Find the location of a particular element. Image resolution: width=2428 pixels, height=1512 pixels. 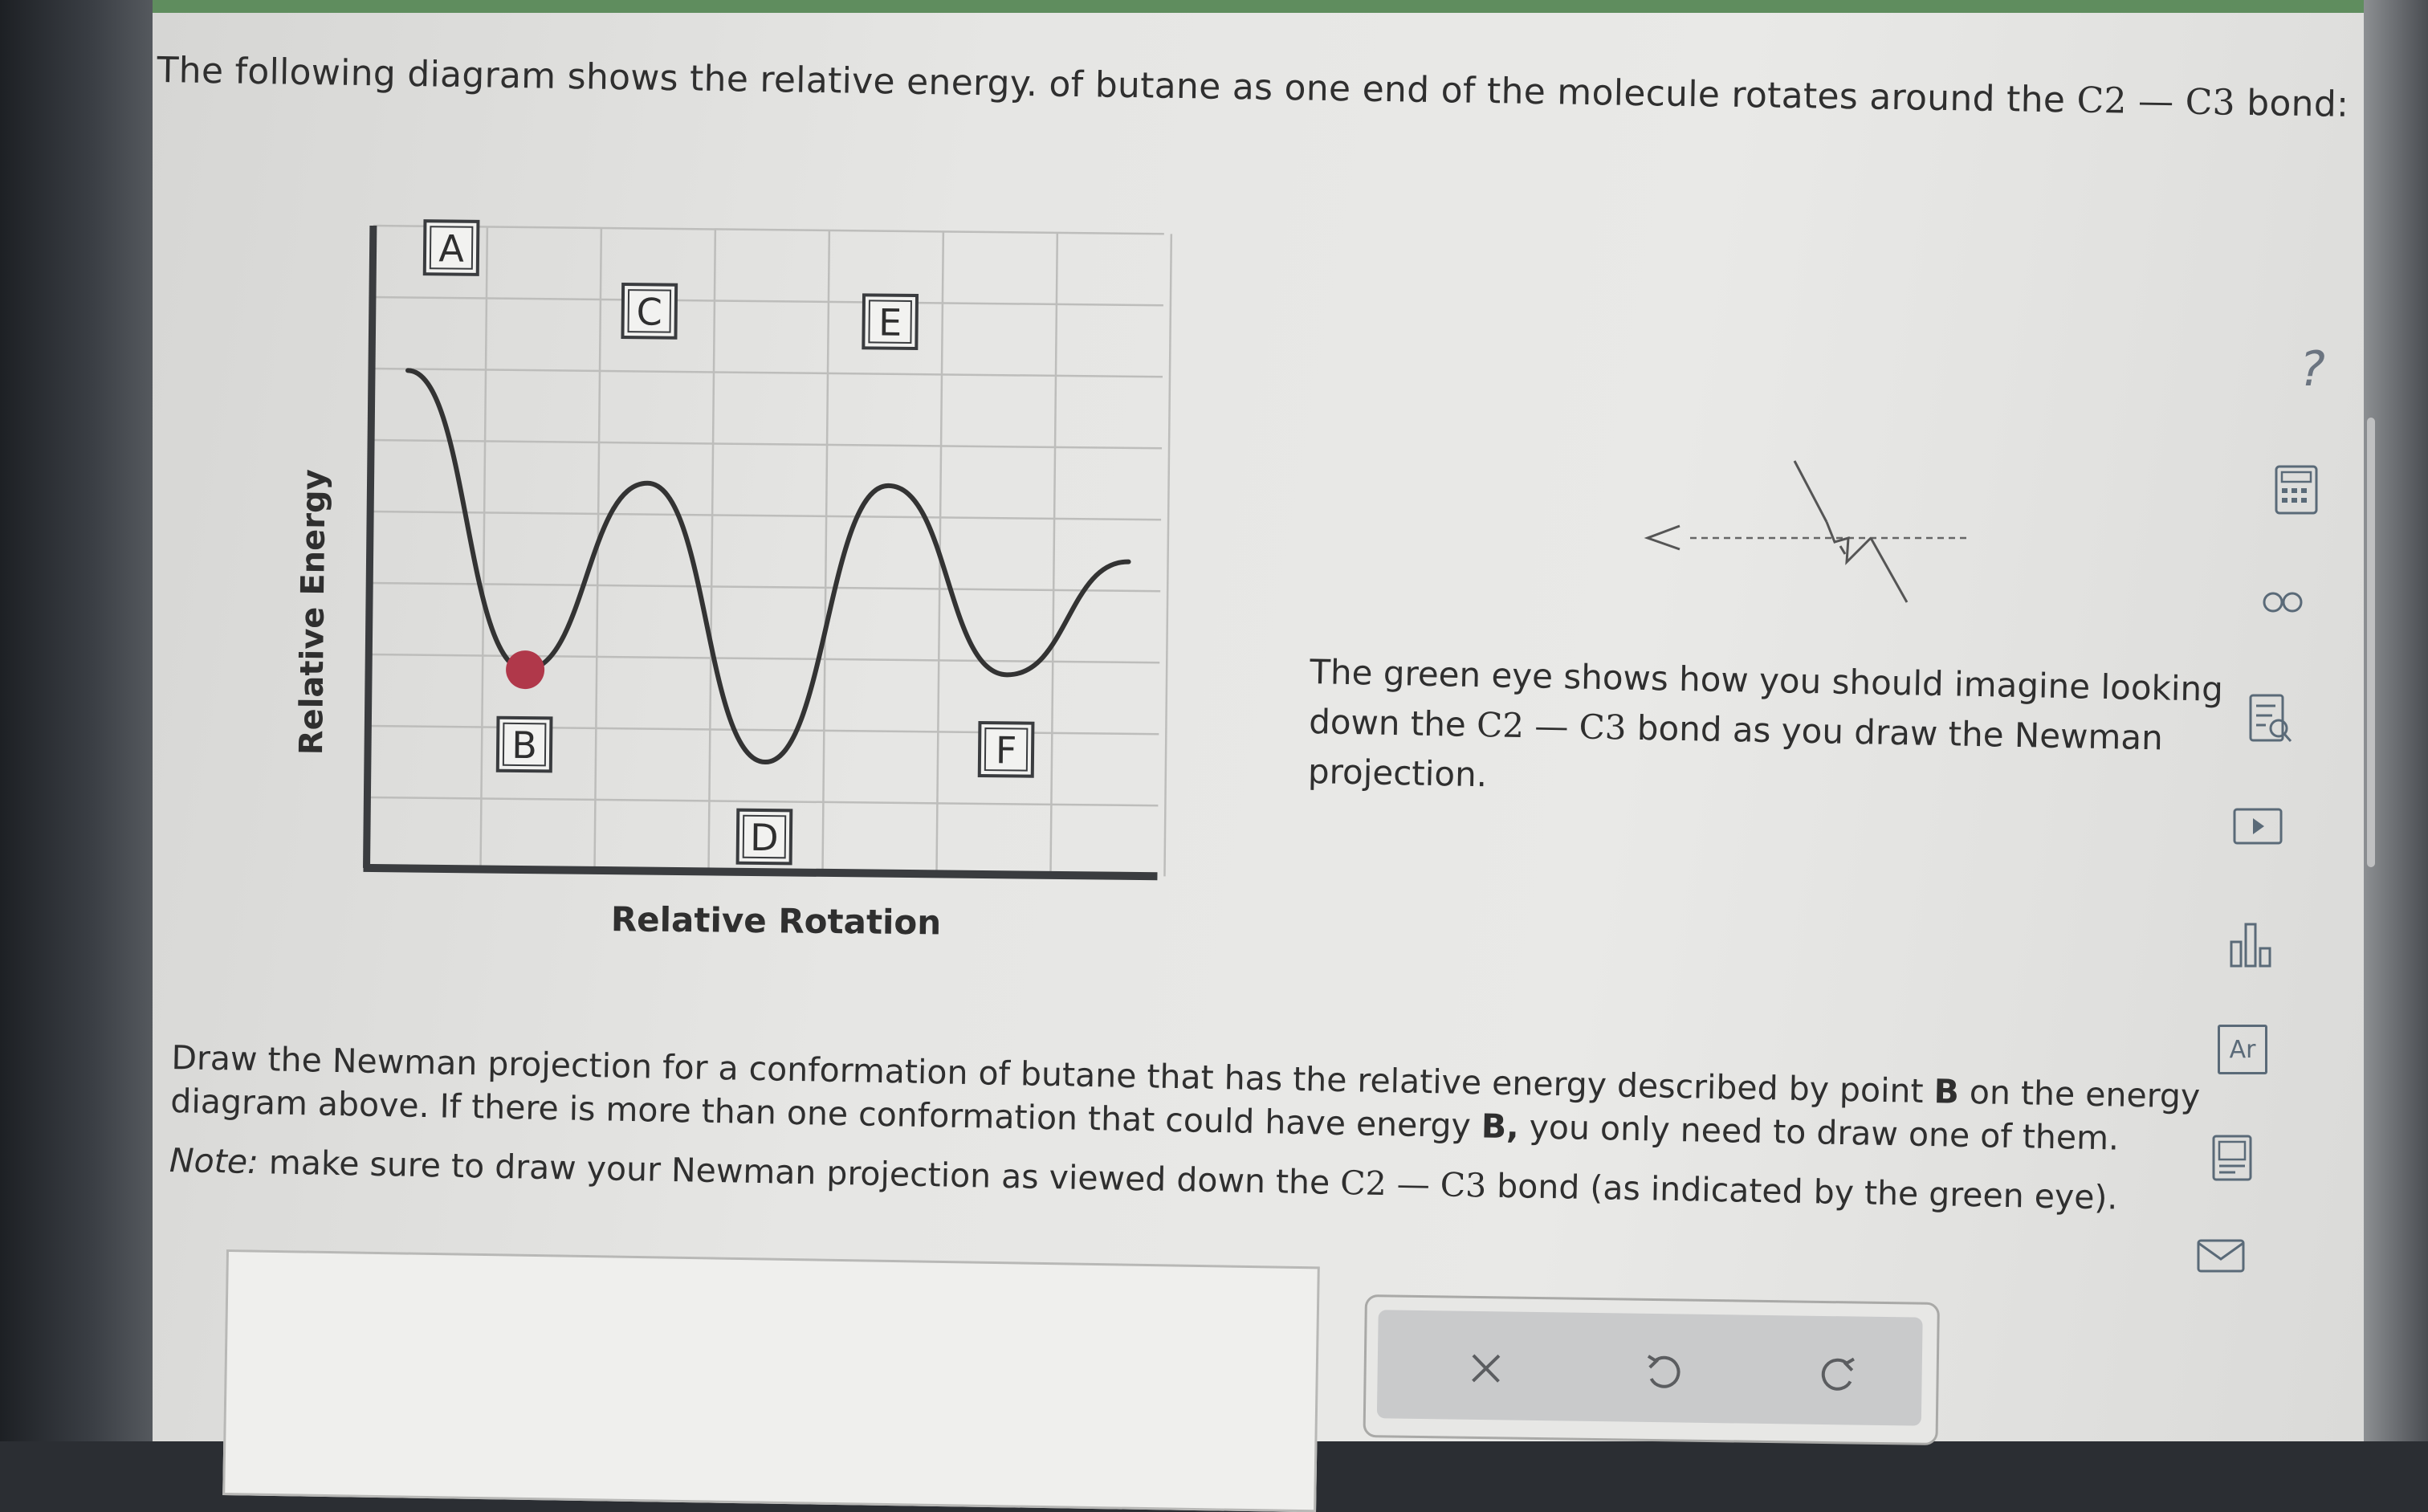

play-icon is located at coordinates (2258, 826).